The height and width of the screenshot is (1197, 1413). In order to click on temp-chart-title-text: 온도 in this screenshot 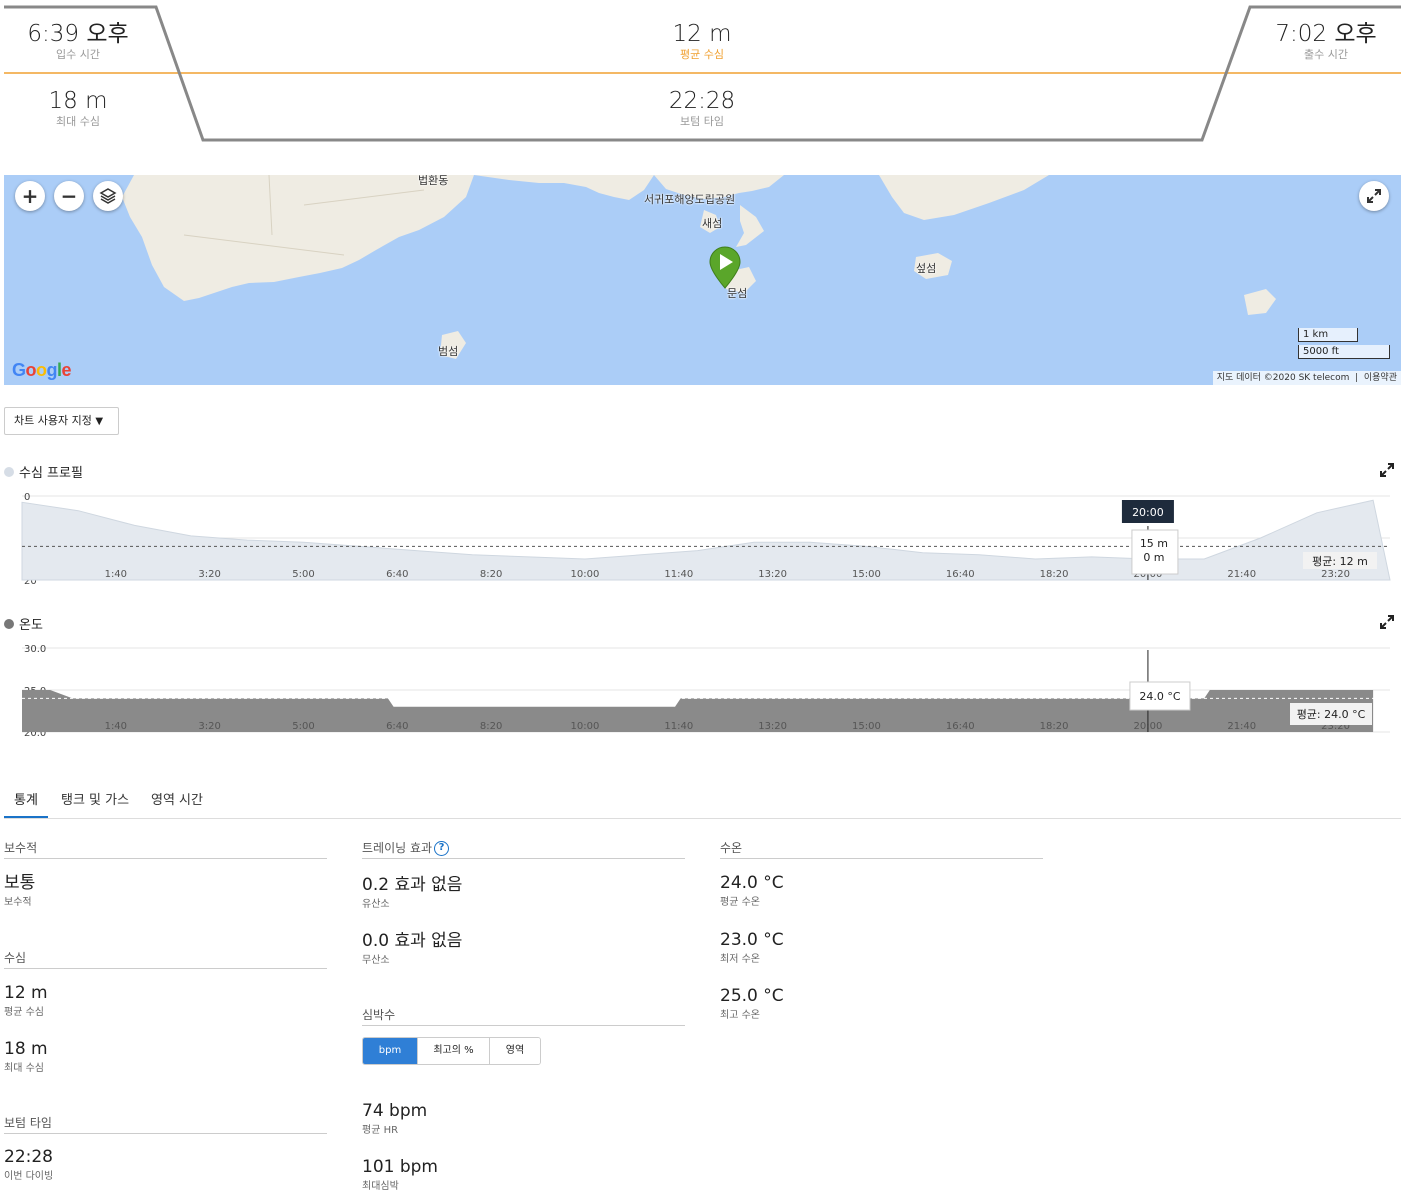, I will do `click(31, 625)`.